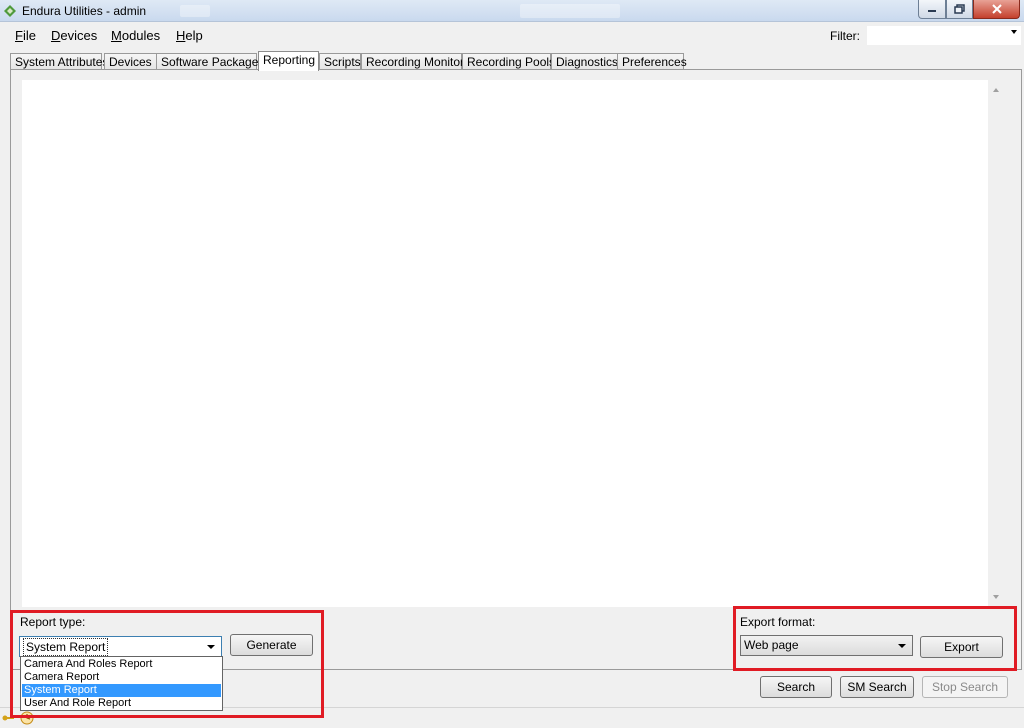 The width and height of the screenshot is (1024, 728). Describe the element at coordinates (587, 62) in the screenshot. I see `tab-label: Diagnostics` at that location.